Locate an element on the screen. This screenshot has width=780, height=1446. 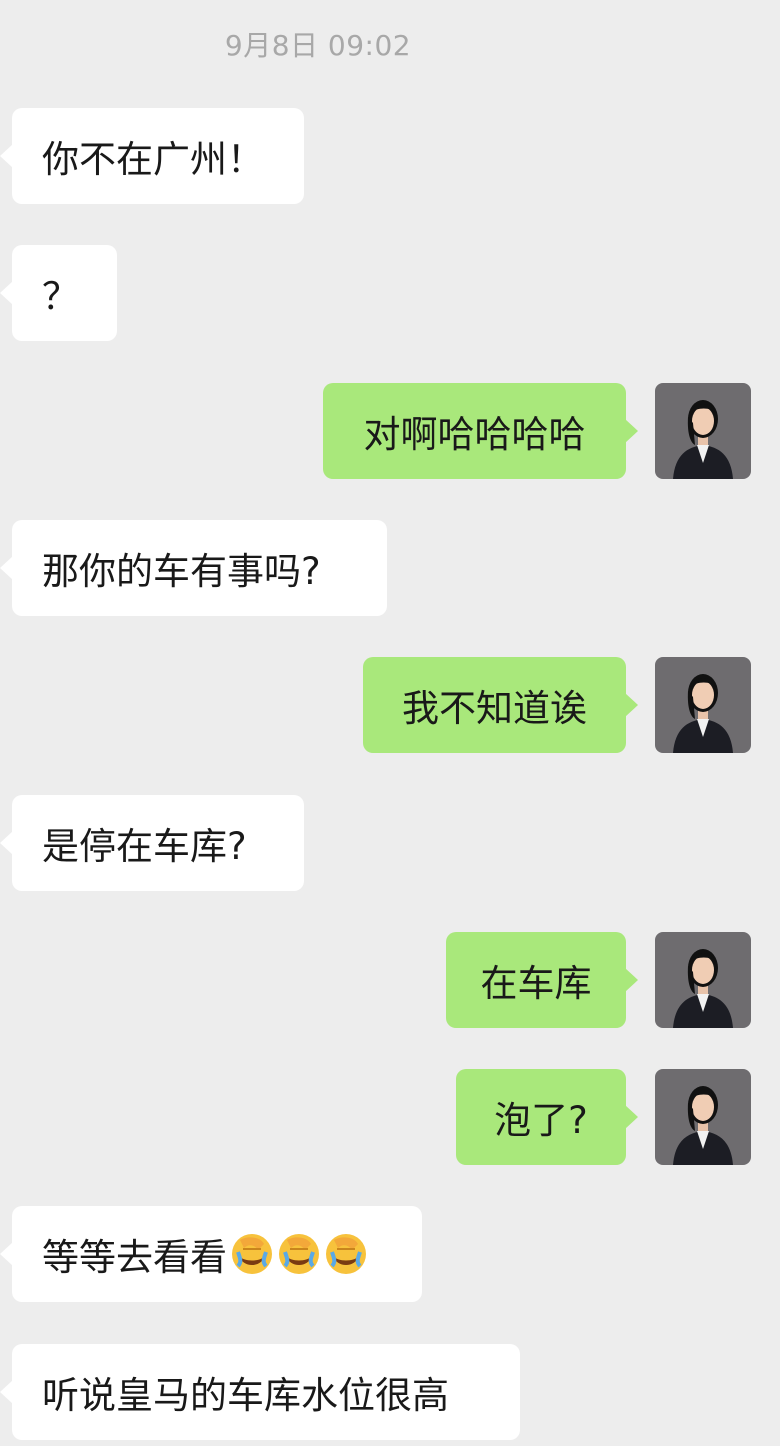
message-text: 你不在广州！ is located at coordinates (153, 159).